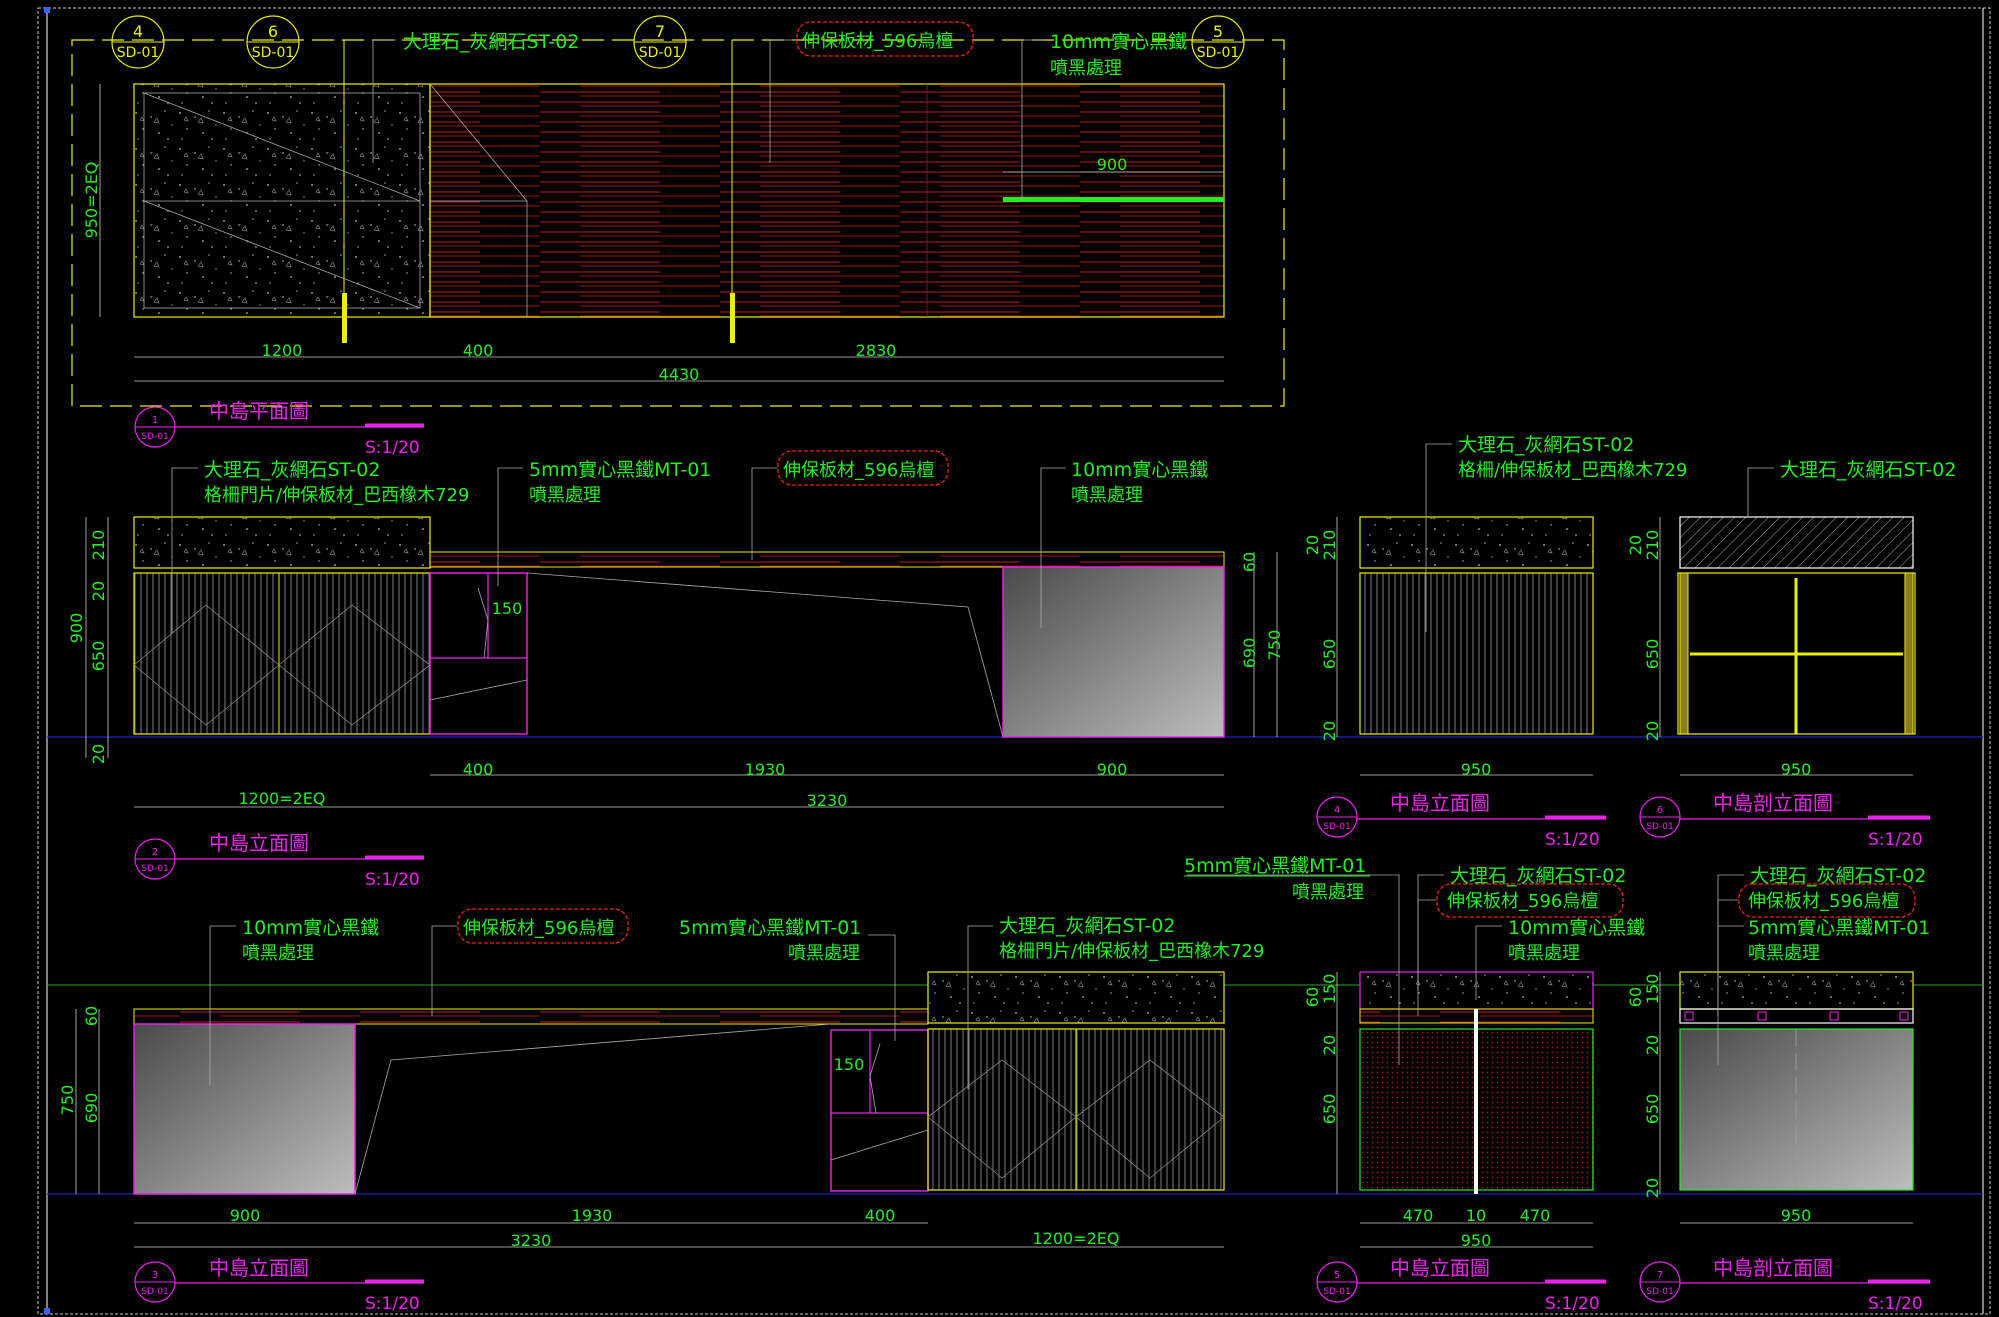  Describe the element at coordinates (478, 350) in the screenshot. I see `plan-dim-400: 400` at that location.